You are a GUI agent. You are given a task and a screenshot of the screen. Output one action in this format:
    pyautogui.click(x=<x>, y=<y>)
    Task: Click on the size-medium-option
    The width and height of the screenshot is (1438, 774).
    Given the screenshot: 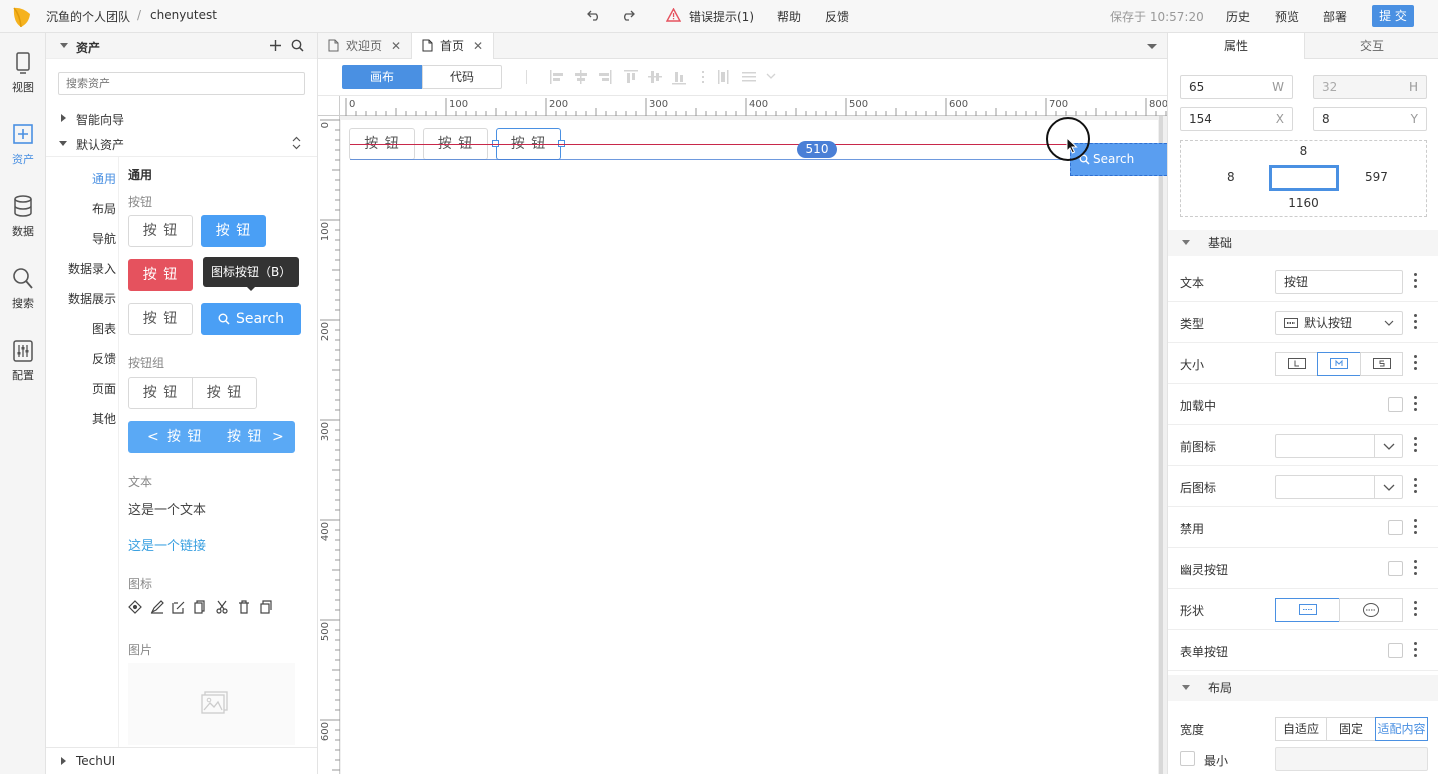 What is the action you would take?
    pyautogui.click(x=1339, y=364)
    